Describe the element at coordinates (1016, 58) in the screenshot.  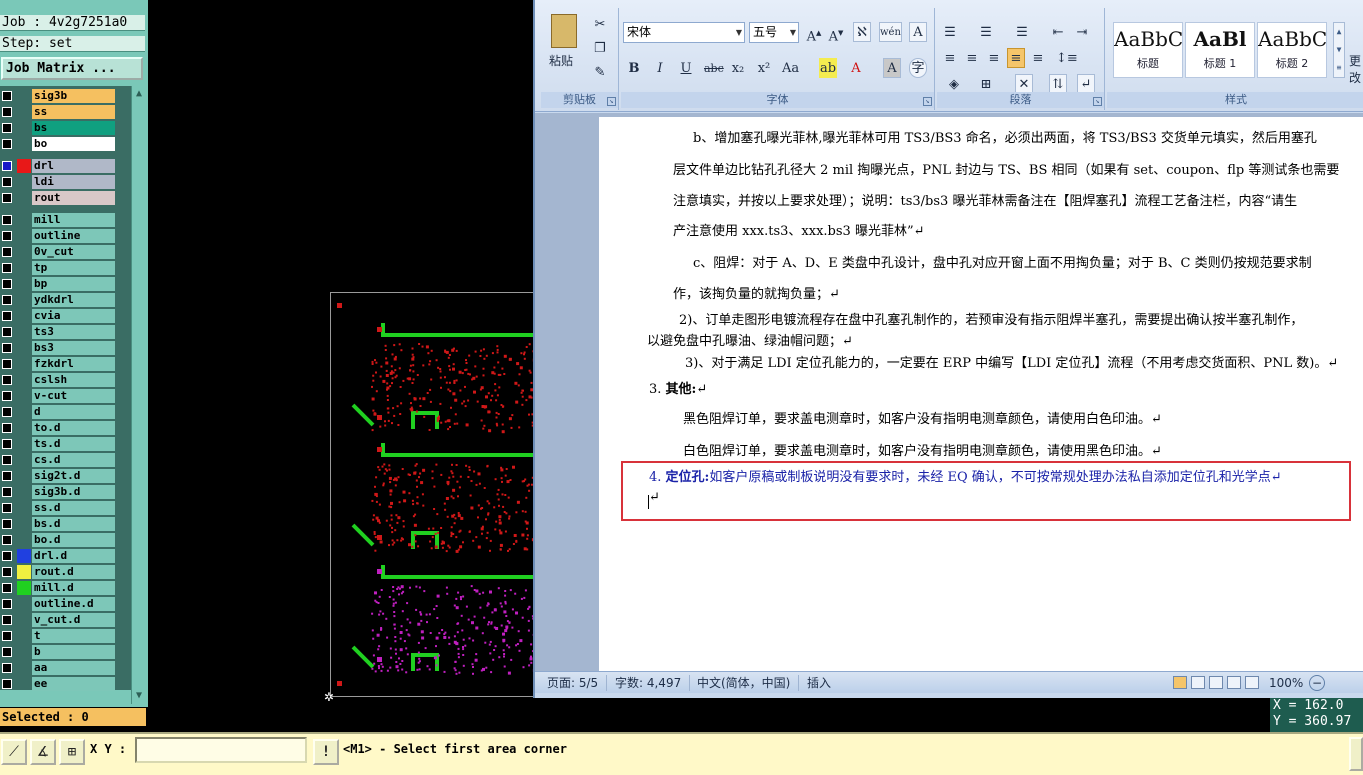
I see `justify-icon: ≡` at that location.